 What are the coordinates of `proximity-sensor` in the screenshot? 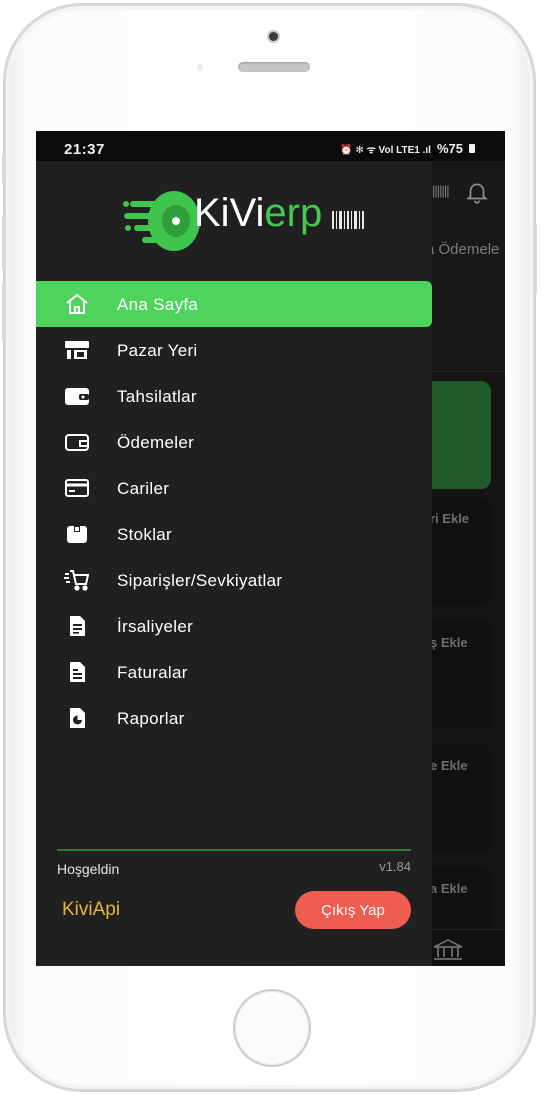 It's located at (200, 67).